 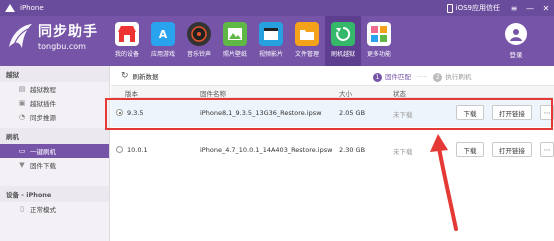 I want to click on sidebar-item-label: 同步推源, so click(x=43, y=118).